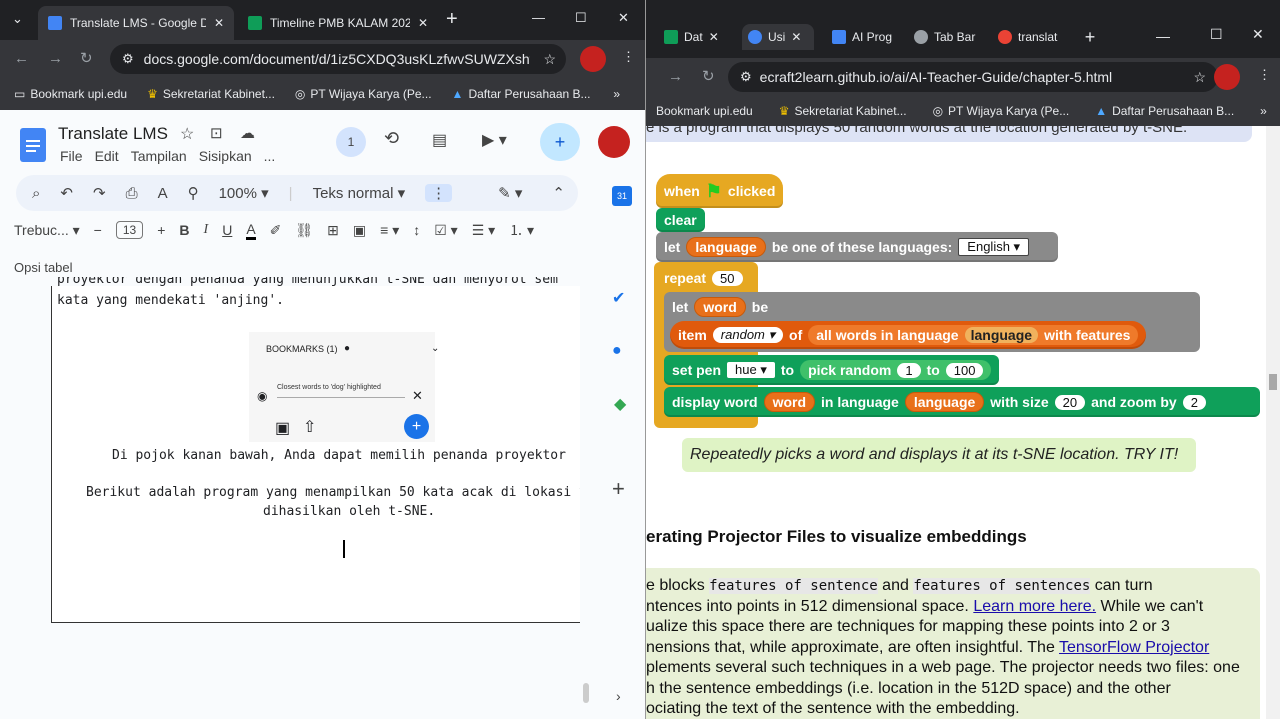 The height and width of the screenshot is (719, 1280). Describe the element at coordinates (751, 370) in the screenshot. I see `hue-dropdown: hue ▾` at that location.